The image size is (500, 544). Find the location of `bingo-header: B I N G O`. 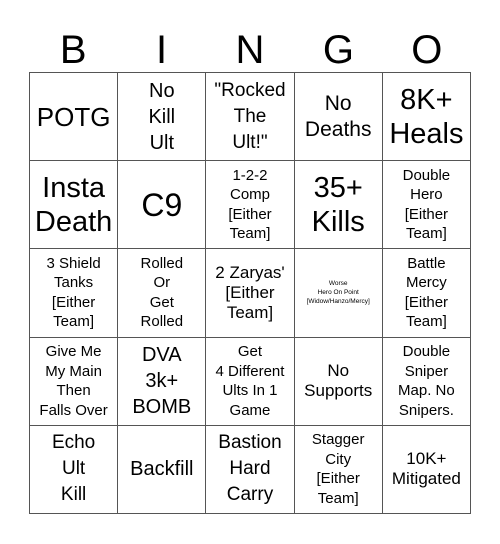

bingo-header: B I N G O is located at coordinates (250, 50).